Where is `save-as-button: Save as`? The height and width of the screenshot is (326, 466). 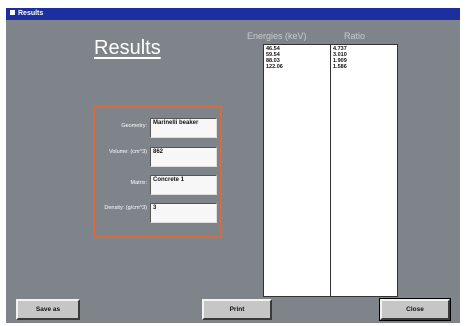
save-as-button: Save as is located at coordinates (48, 309).